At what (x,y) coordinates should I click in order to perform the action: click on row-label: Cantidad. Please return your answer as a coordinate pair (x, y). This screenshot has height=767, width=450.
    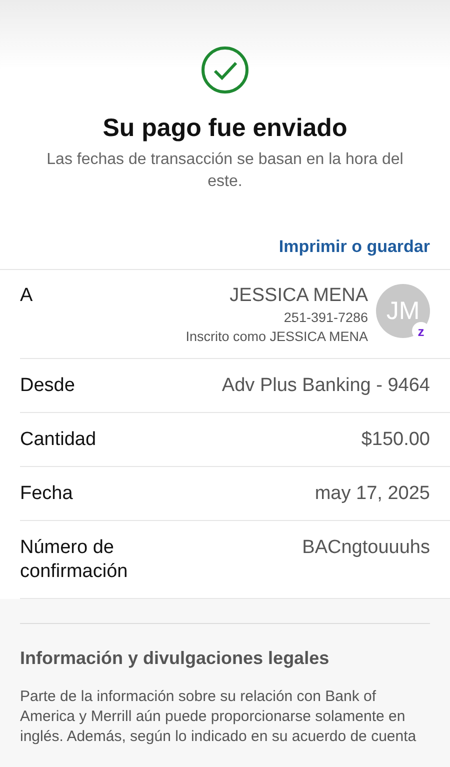
    Looking at the image, I should click on (58, 440).